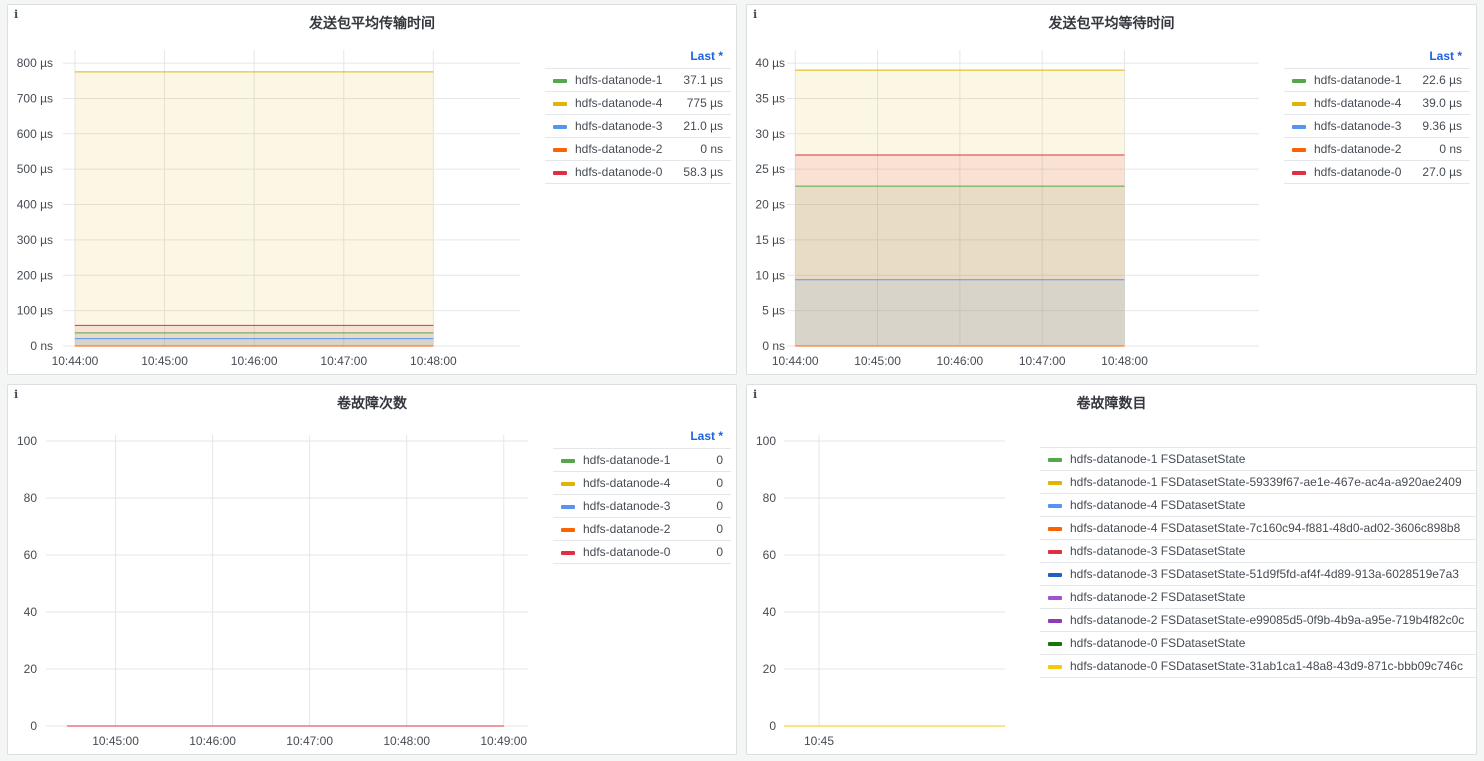 This screenshot has width=1484, height=761. What do you see at coordinates (892, 570) in the screenshot?
I see `graph-volume-failures: 0 20 40 60 80 100 10:45` at bounding box center [892, 570].